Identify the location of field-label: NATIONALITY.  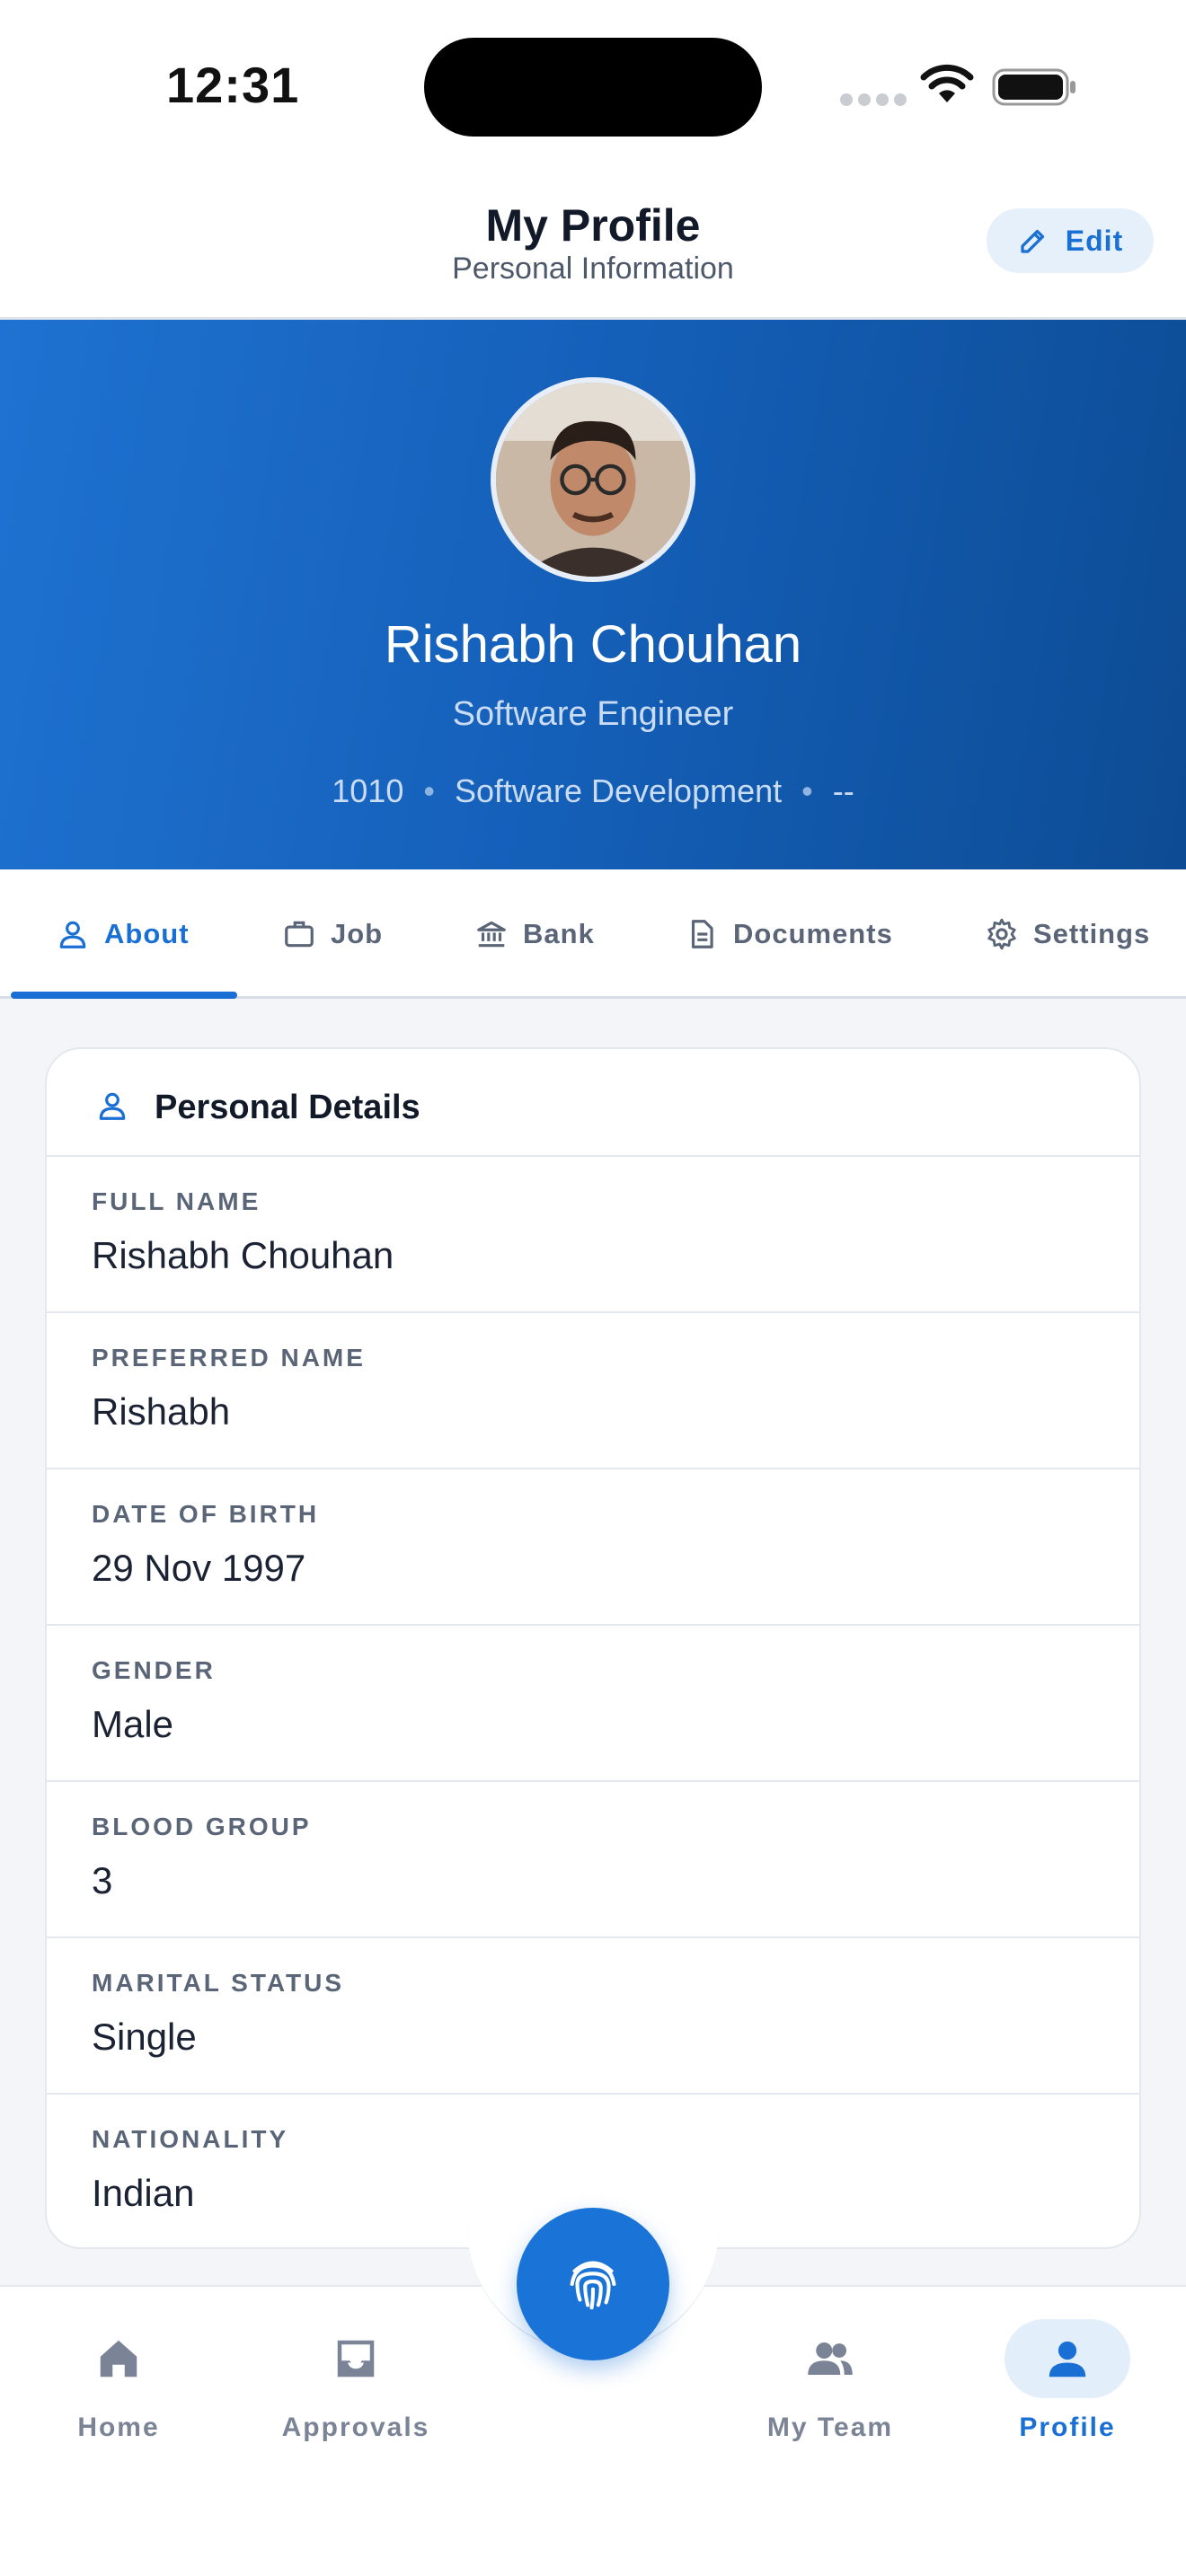
(190, 2139).